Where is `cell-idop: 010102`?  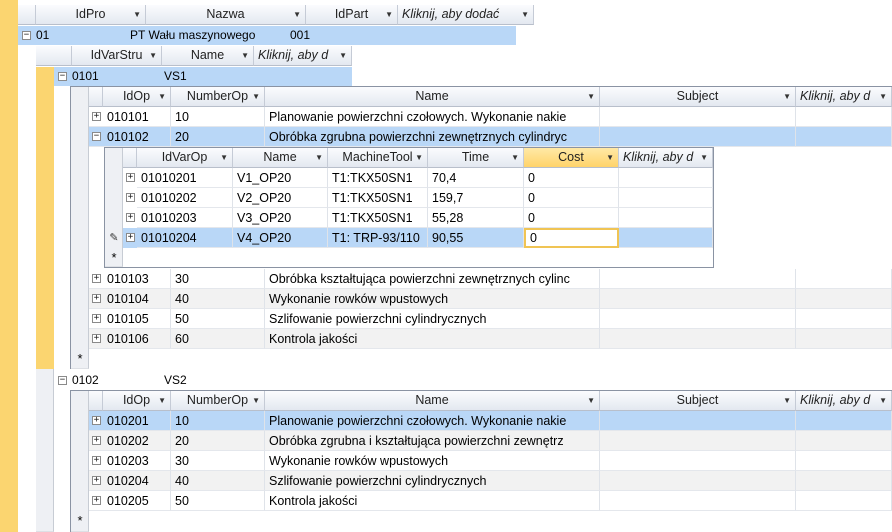
cell-idop: 010102 is located at coordinates (137, 137).